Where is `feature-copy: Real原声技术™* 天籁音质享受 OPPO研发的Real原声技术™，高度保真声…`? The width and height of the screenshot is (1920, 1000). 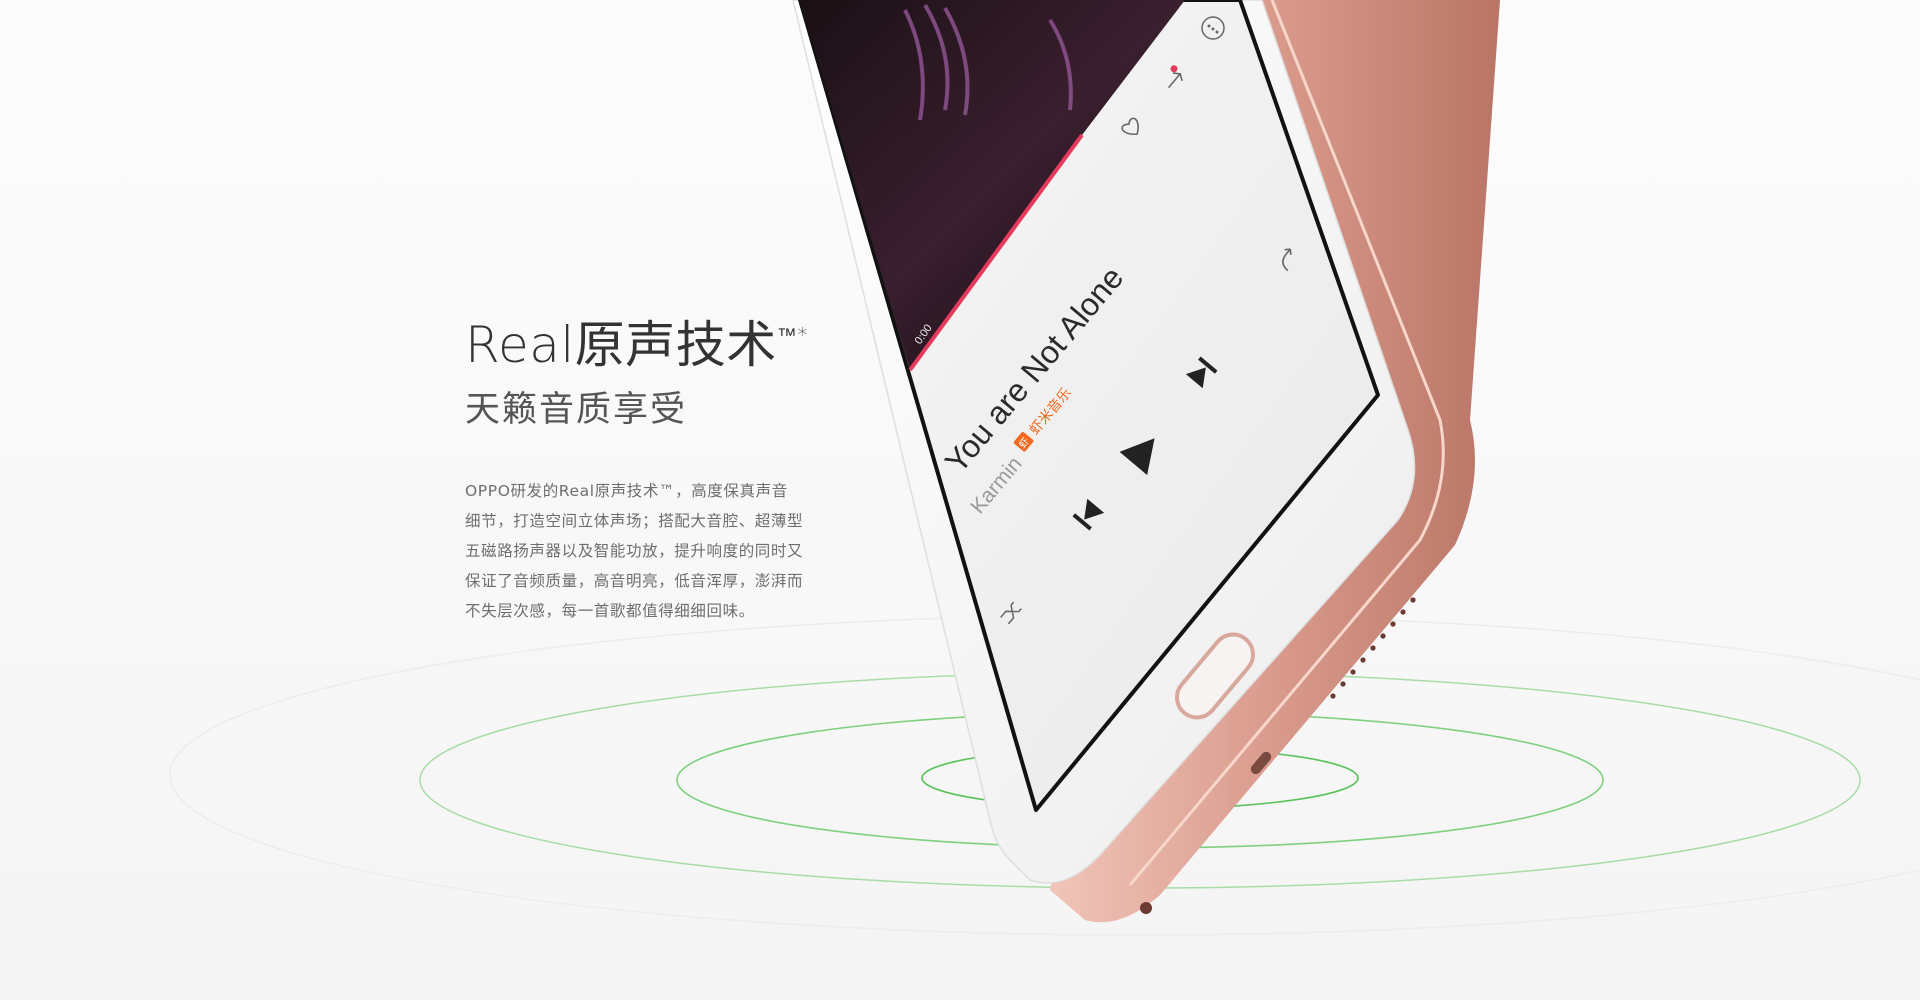 feature-copy: Real原声技术™* 天籁音质享受 OPPO研发的Real原声技术™，高度保真声… is located at coordinates (645, 472).